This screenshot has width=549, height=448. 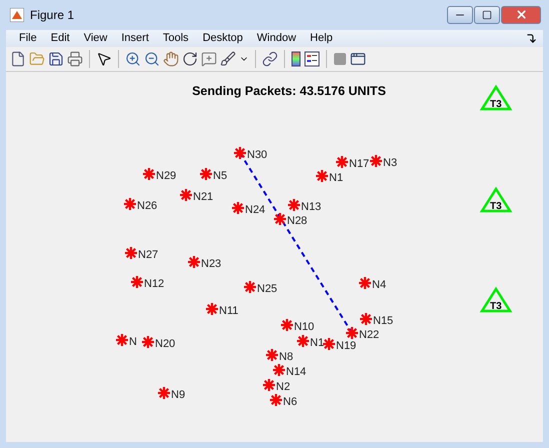 I want to click on maximize-icon, so click(x=487, y=15).